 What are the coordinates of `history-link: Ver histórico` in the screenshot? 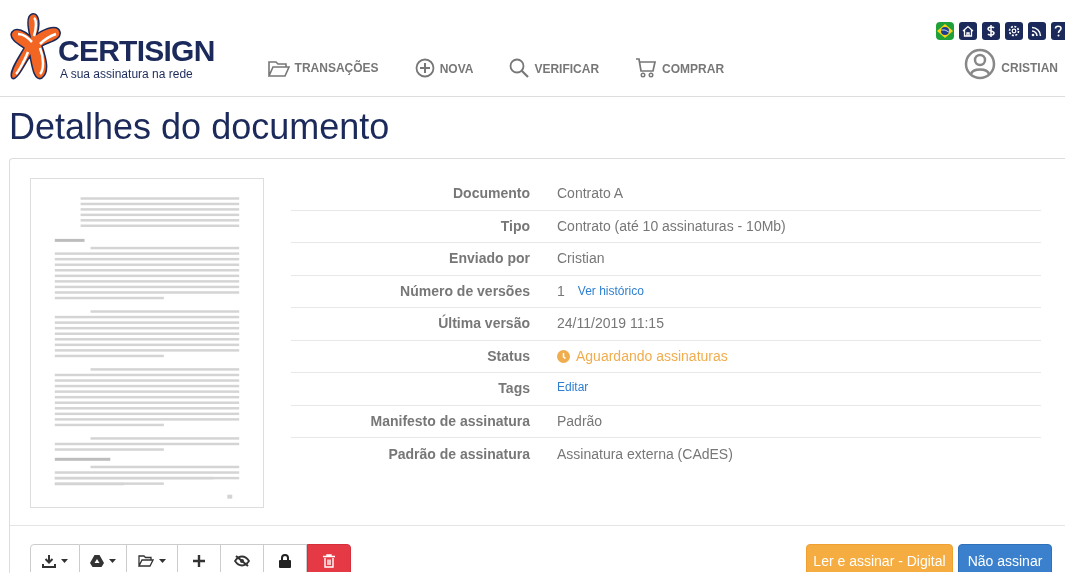 It's located at (610, 291).